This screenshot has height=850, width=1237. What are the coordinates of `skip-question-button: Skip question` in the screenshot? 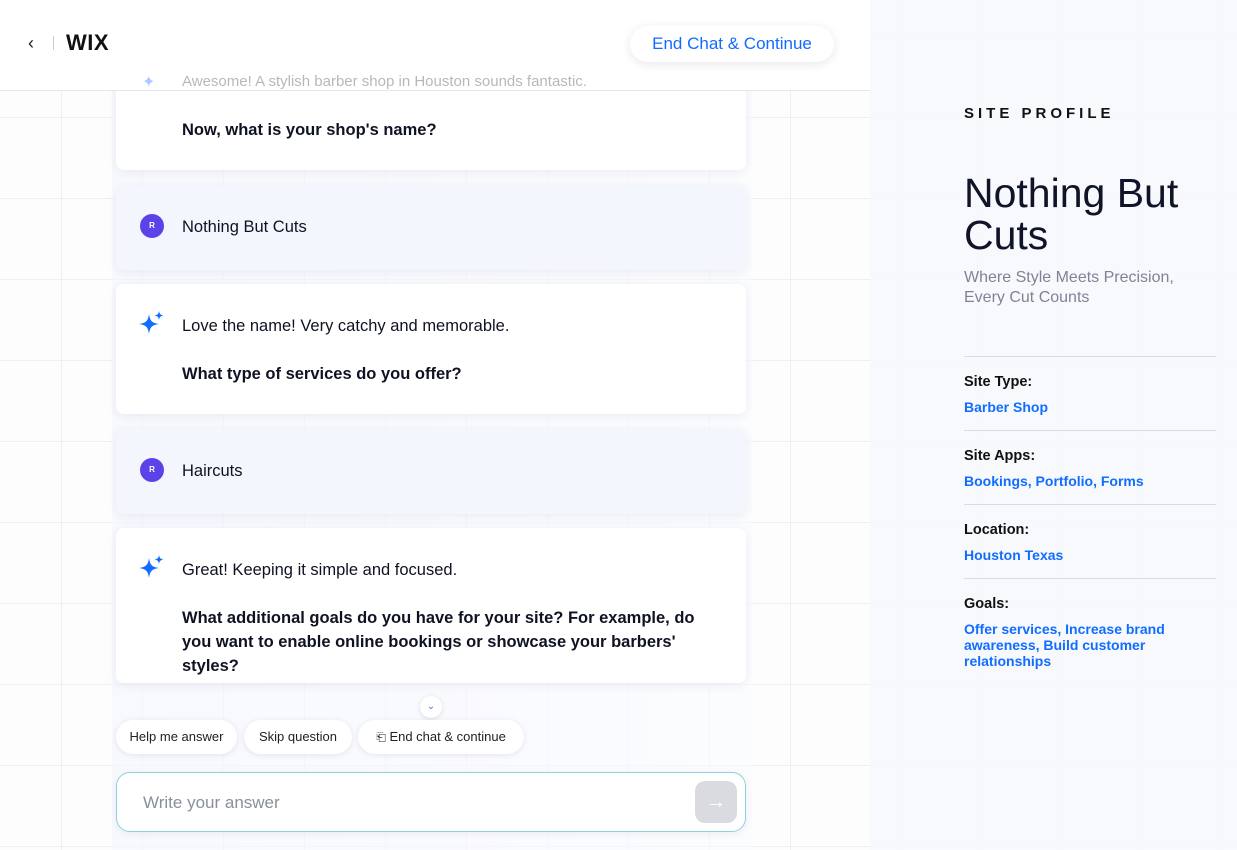 It's located at (298, 737).